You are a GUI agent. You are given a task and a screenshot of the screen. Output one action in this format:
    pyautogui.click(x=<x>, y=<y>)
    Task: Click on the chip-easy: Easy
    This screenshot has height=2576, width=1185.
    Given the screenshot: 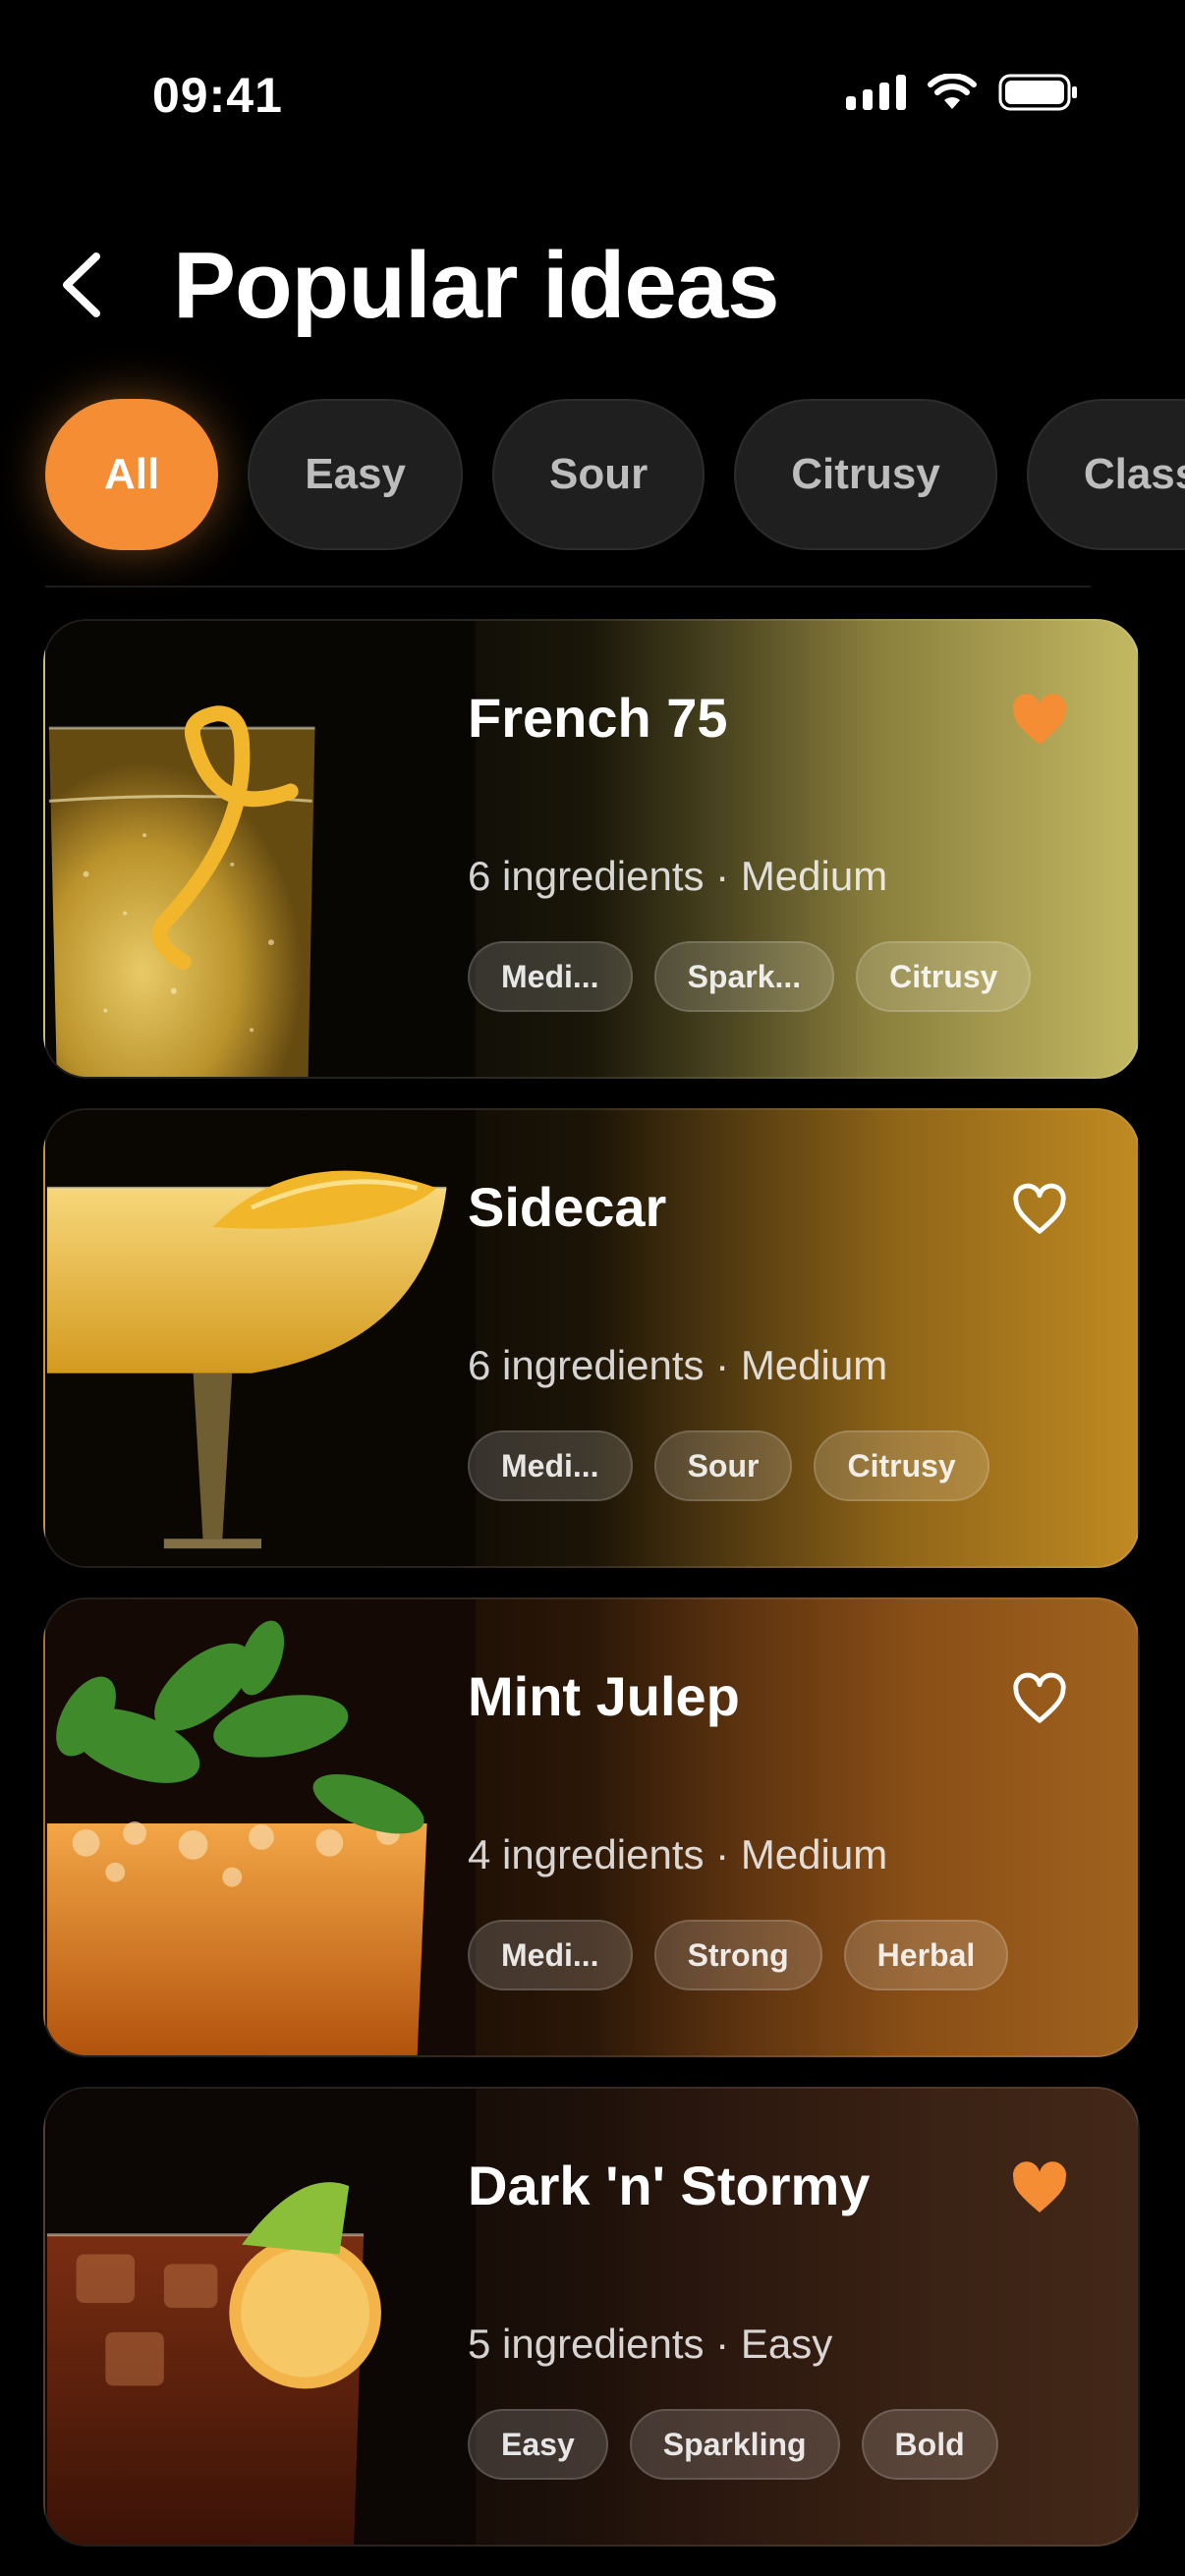 What is the action you would take?
    pyautogui.click(x=355, y=474)
    